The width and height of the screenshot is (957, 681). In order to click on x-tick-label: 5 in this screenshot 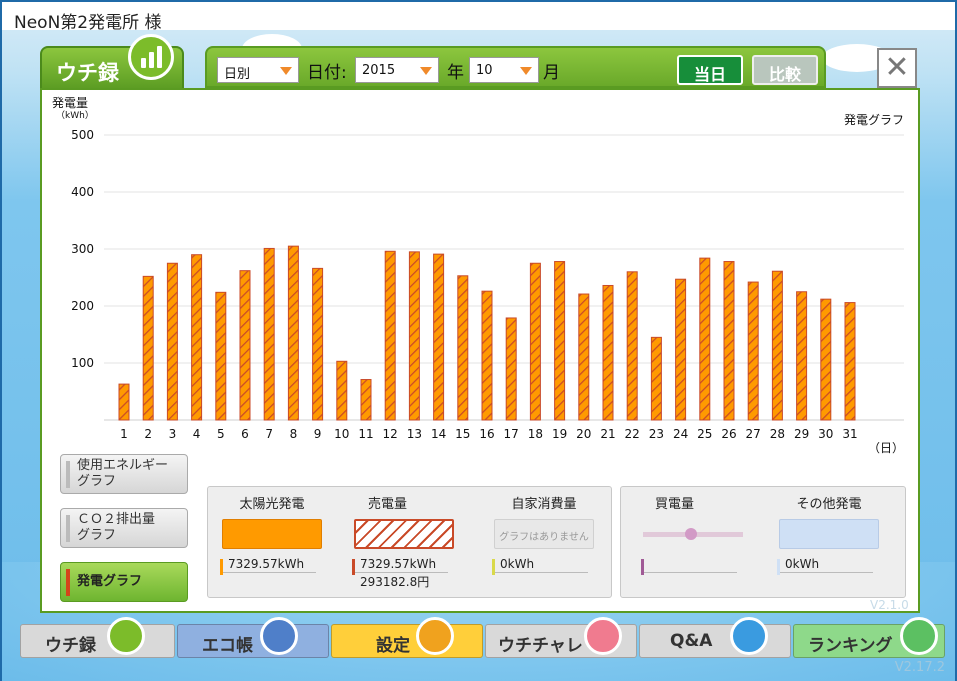, I will do `click(221, 434)`.